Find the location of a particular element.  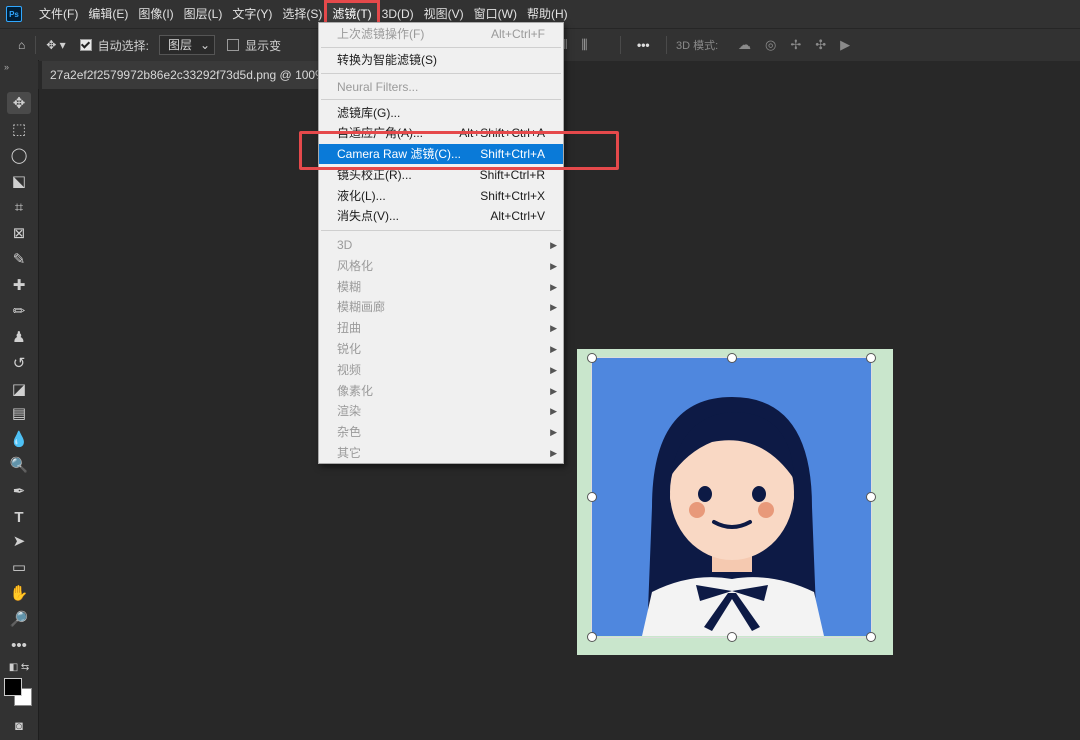

transform-handle-bottom-right is located at coordinates (871, 637).